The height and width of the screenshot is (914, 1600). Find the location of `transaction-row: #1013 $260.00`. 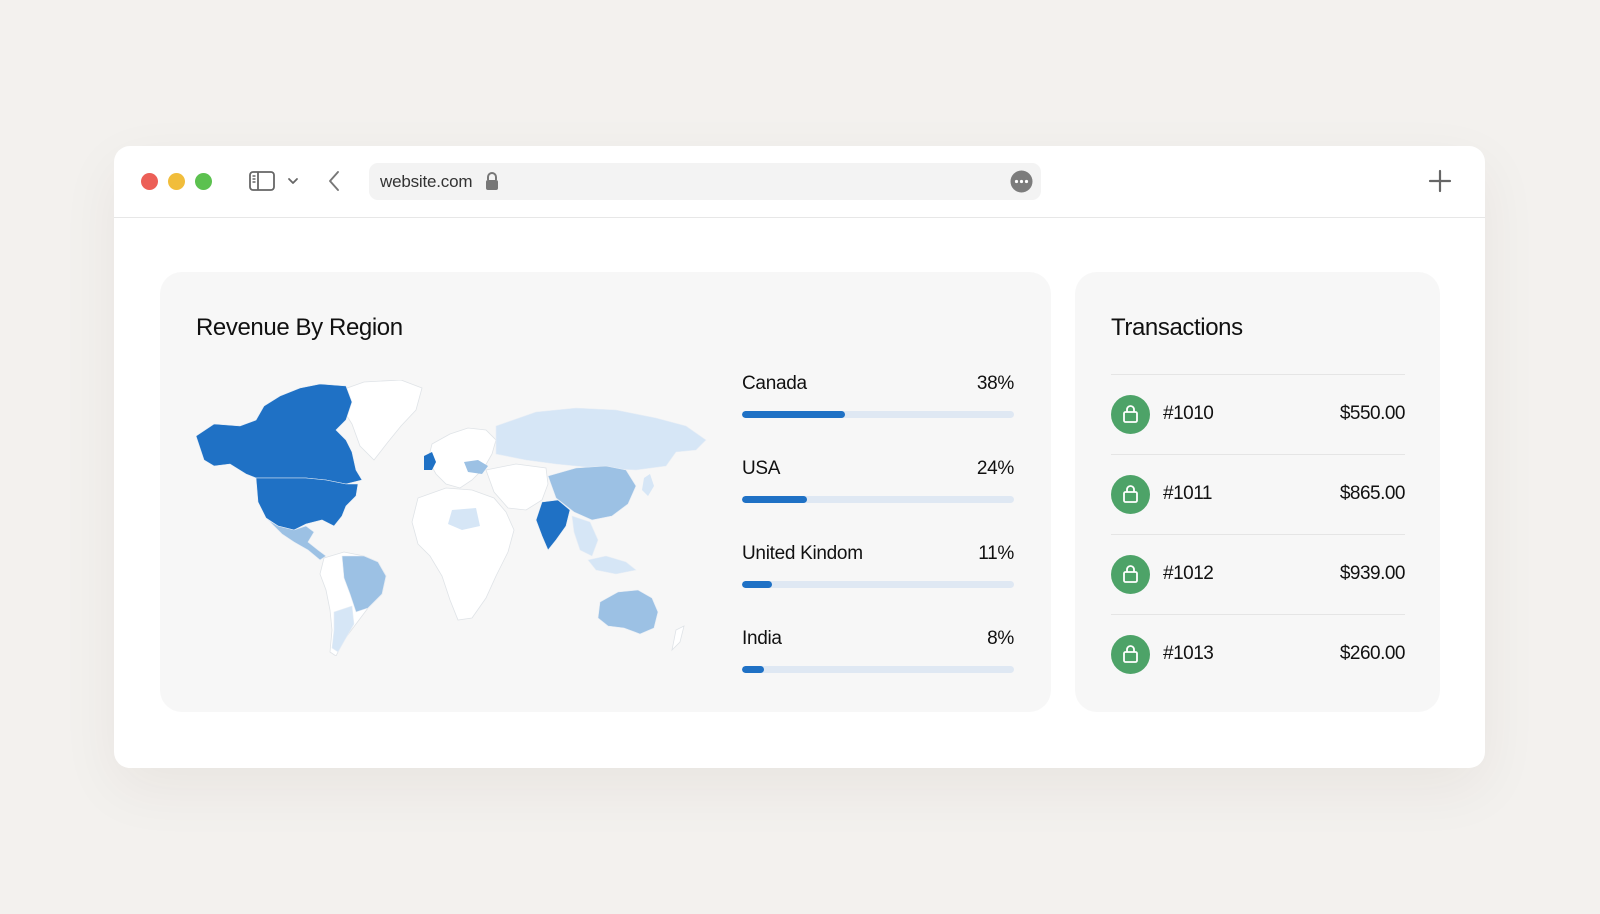

transaction-row: #1013 $260.00 is located at coordinates (1258, 654).